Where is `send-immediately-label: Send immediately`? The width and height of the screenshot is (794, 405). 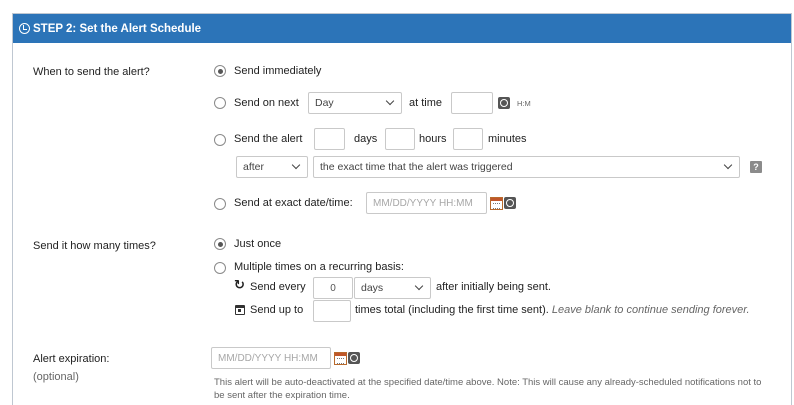 send-immediately-label: Send immediately is located at coordinates (278, 71).